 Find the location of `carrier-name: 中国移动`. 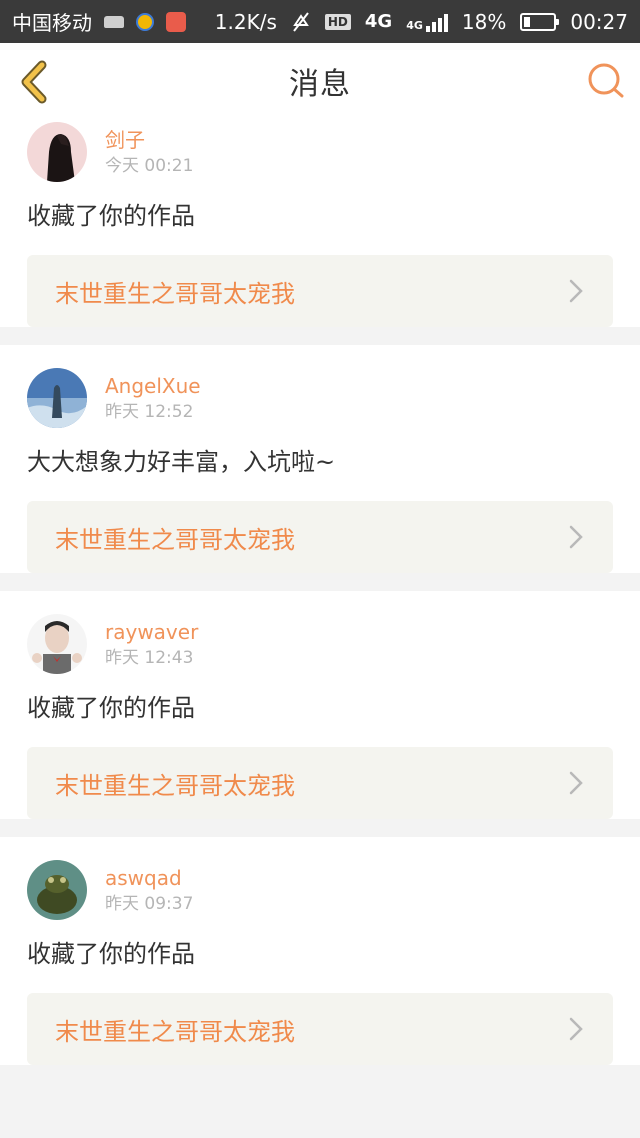

carrier-name: 中国移动 is located at coordinates (52, 23).